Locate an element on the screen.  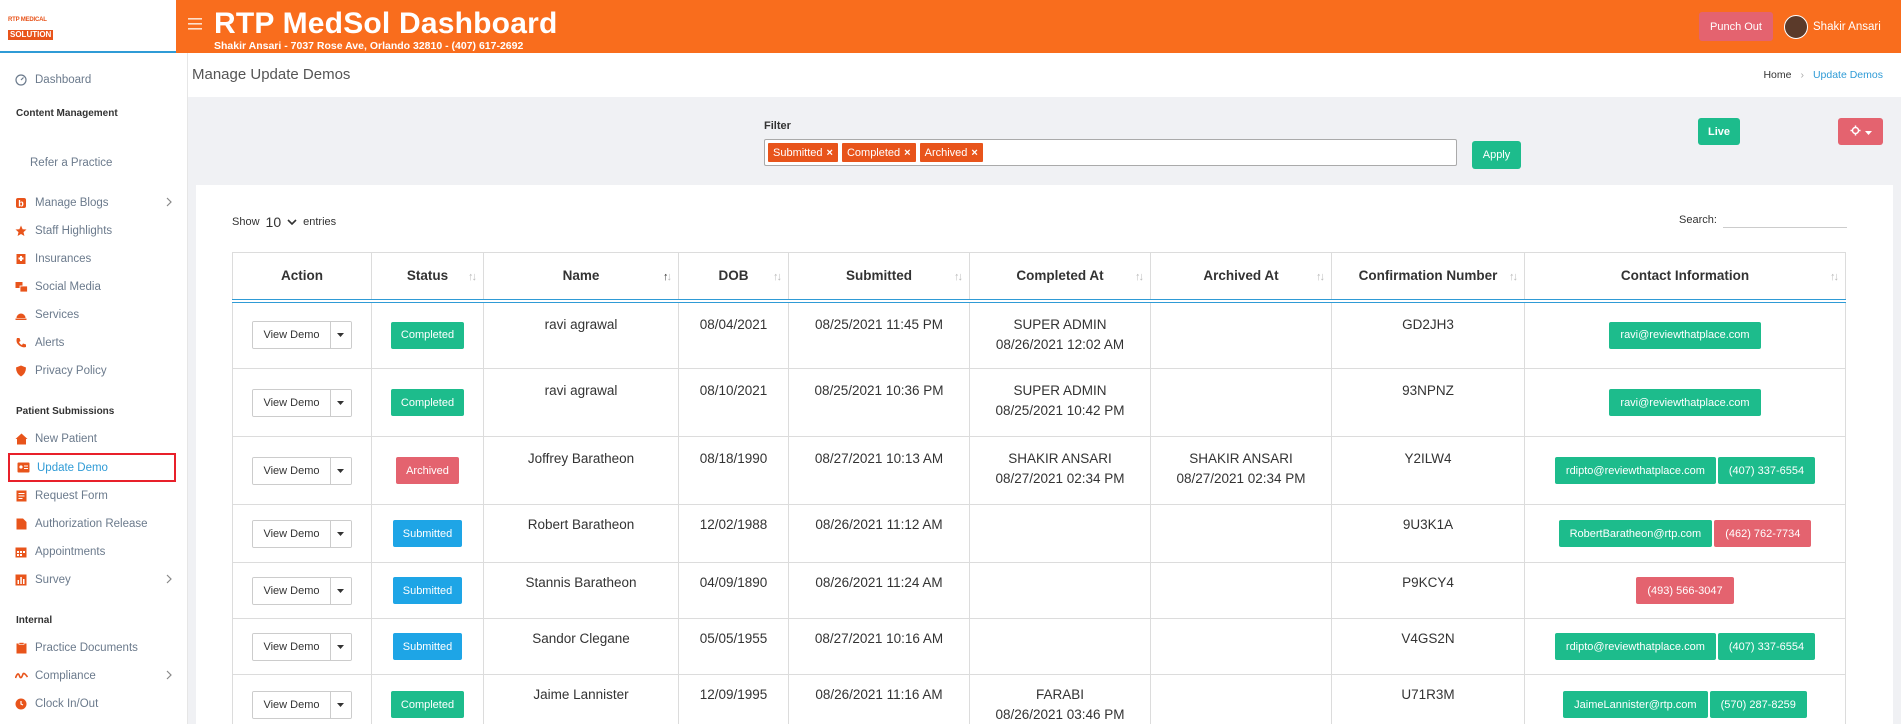
column-header-dob: DOB ↑↓ is located at coordinates (733, 277).